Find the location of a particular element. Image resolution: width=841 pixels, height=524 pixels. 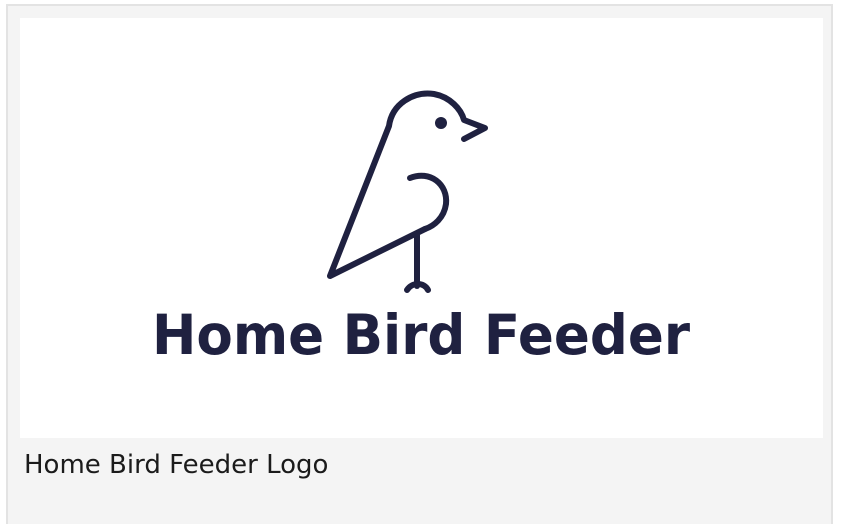

image-caption: Home Bird Feeder Logo is located at coordinates (176, 465).